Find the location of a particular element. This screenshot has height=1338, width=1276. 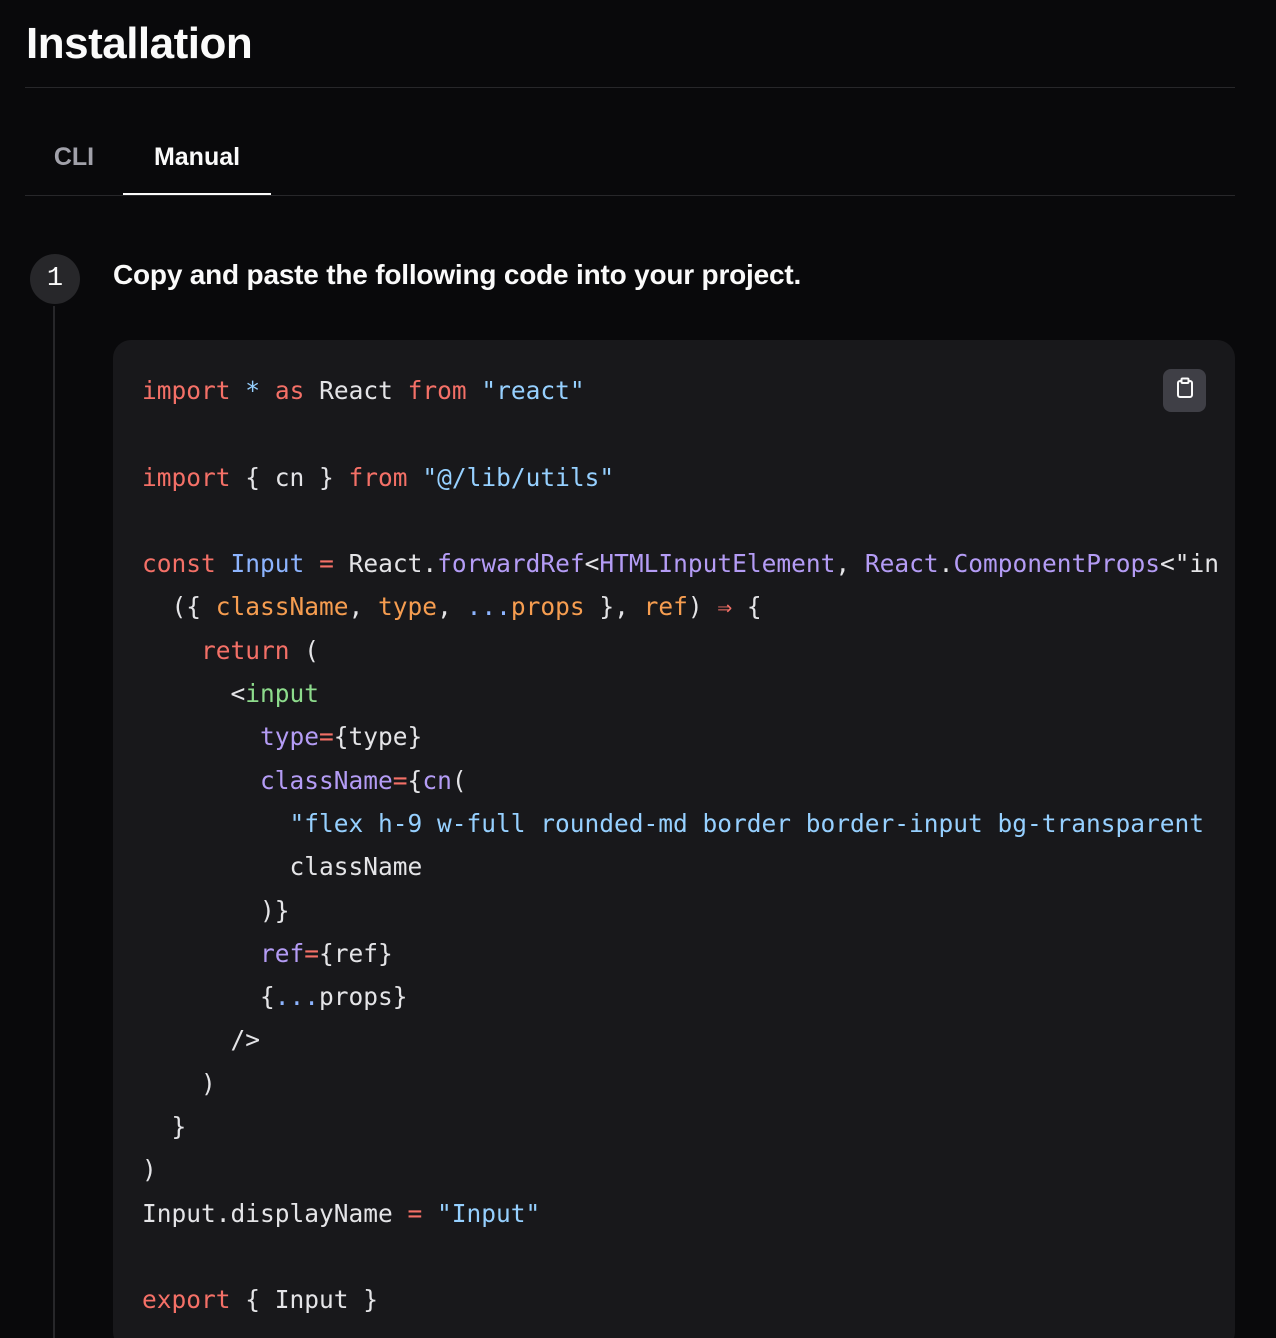

code-line: import * as React from "react" is located at coordinates (680, 390).